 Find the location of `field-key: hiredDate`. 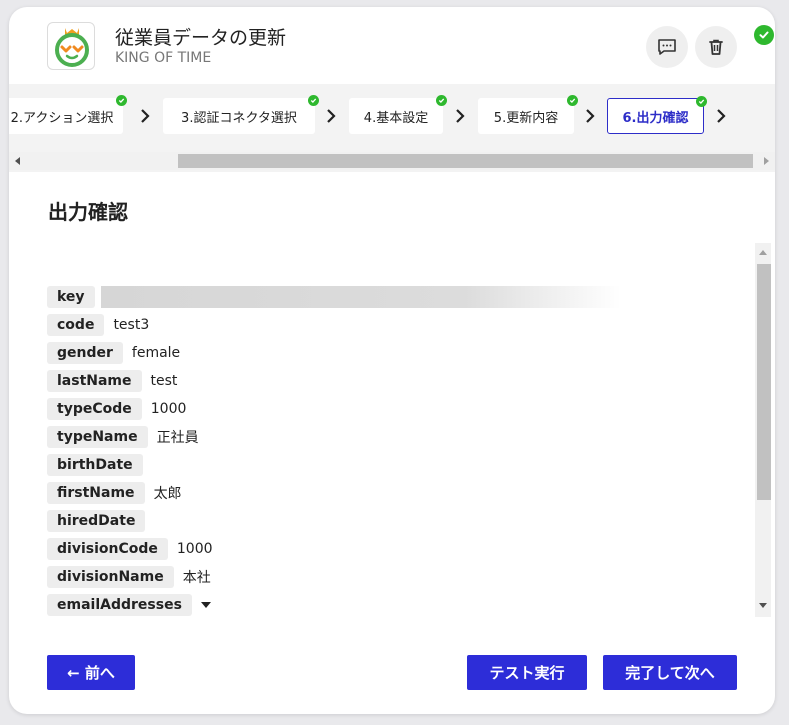

field-key: hiredDate is located at coordinates (96, 521).